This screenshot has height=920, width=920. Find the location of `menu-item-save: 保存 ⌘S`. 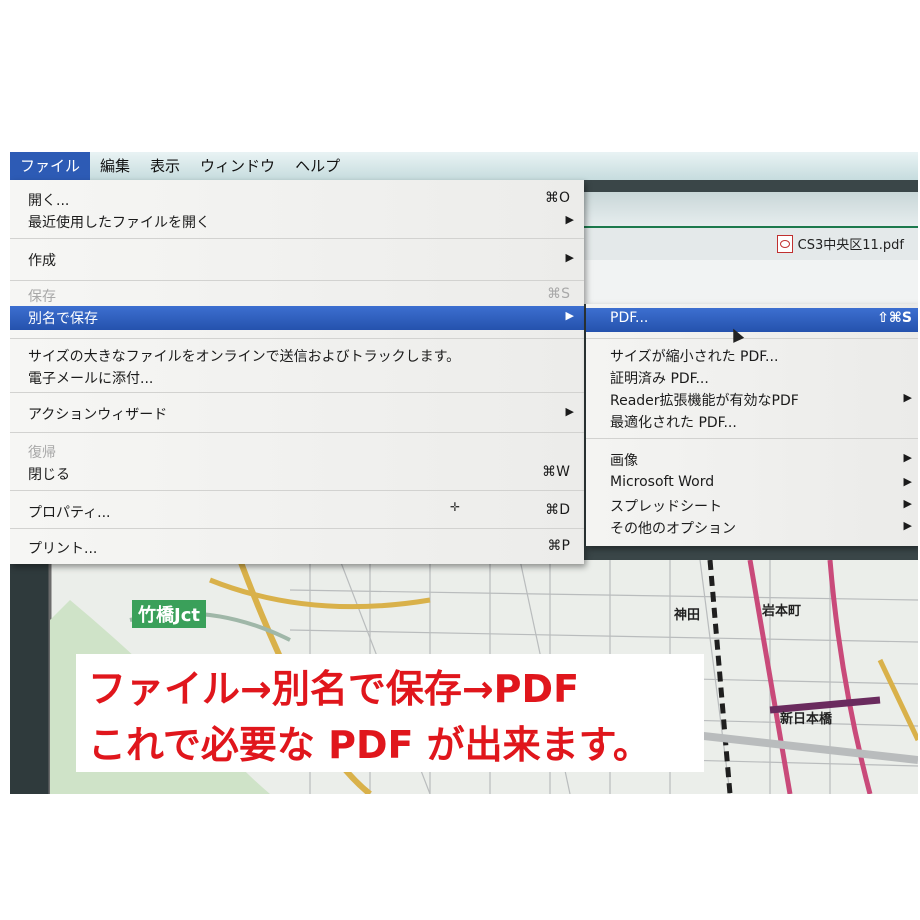

menu-item-save: 保存 ⌘S is located at coordinates (297, 295).